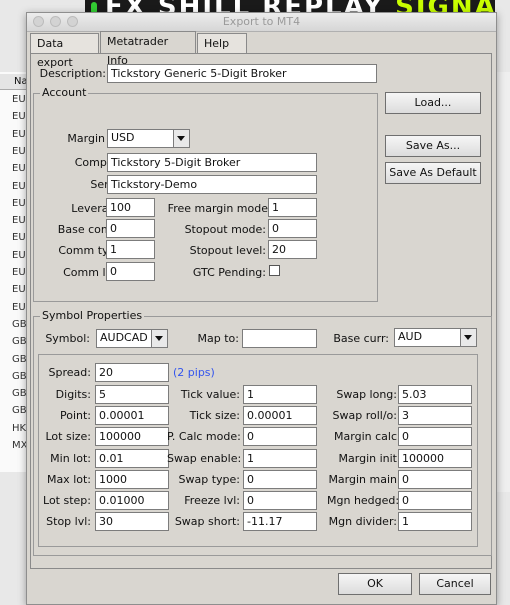 The image size is (510, 605). What do you see at coordinates (375, 584) in the screenshot?
I see `ok-button: OK` at bounding box center [375, 584].